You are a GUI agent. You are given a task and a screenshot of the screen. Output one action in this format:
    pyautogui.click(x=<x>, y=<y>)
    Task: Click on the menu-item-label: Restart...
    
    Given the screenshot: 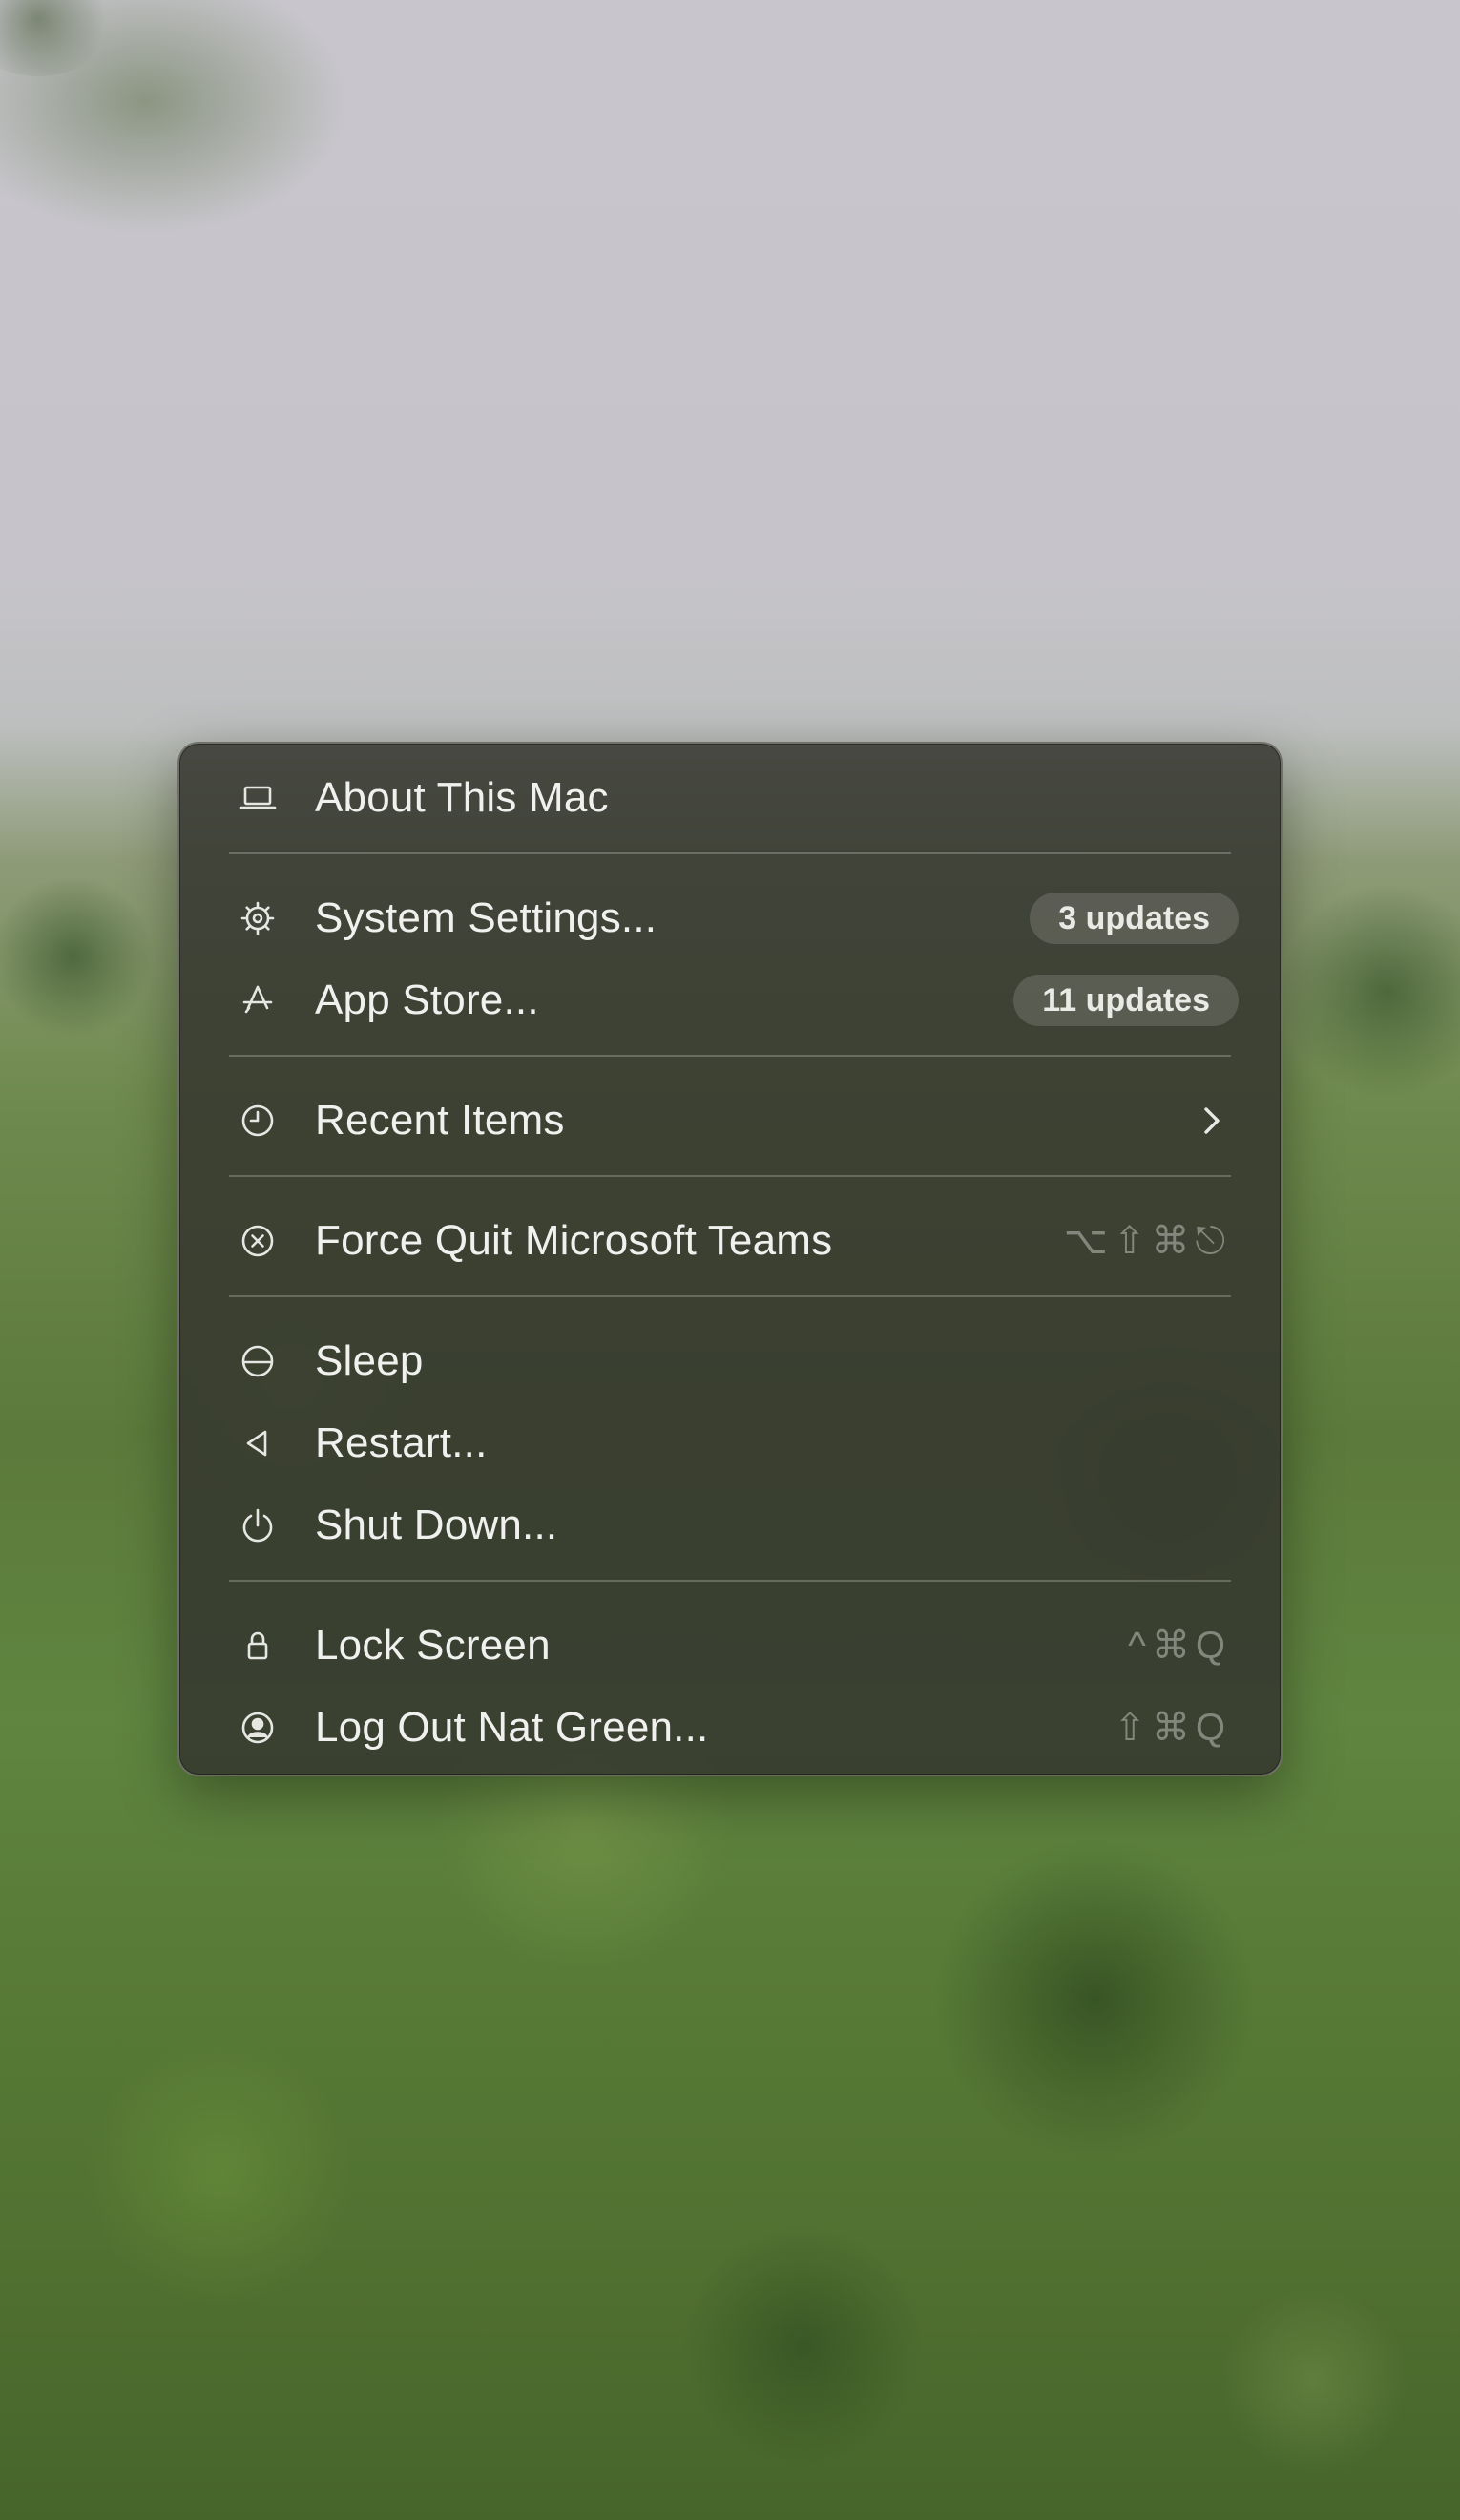 What is the action you would take?
    pyautogui.click(x=401, y=1443)
    